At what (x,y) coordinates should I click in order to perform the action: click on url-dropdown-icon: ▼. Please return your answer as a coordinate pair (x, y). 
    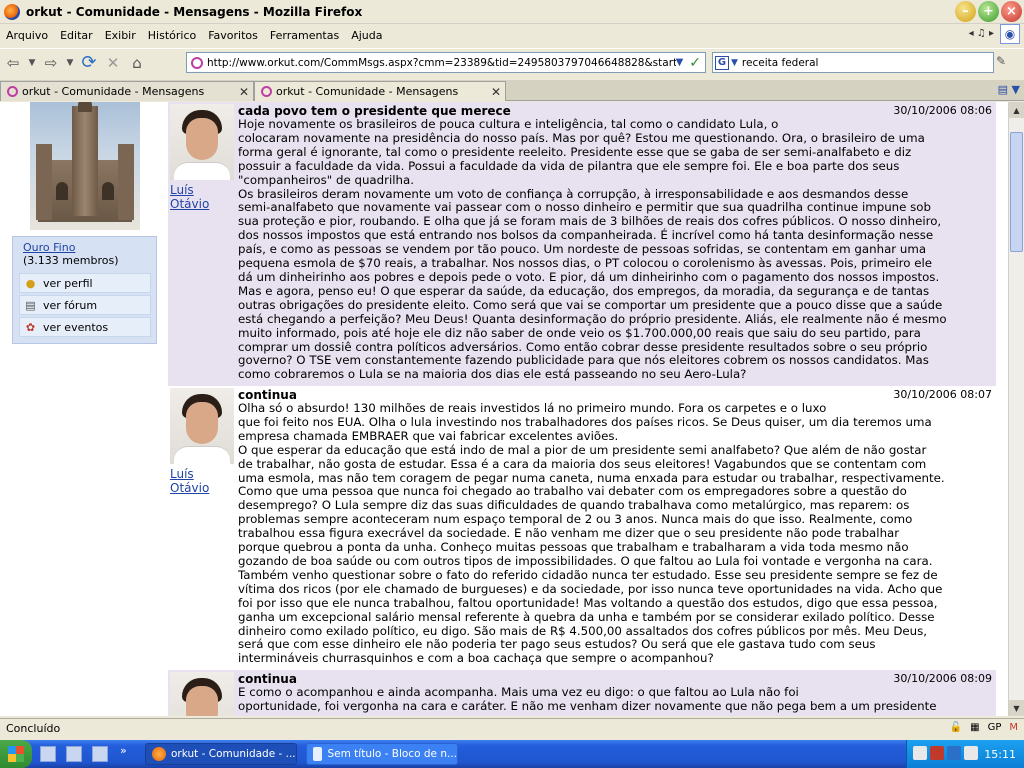
    Looking at the image, I should click on (680, 62).